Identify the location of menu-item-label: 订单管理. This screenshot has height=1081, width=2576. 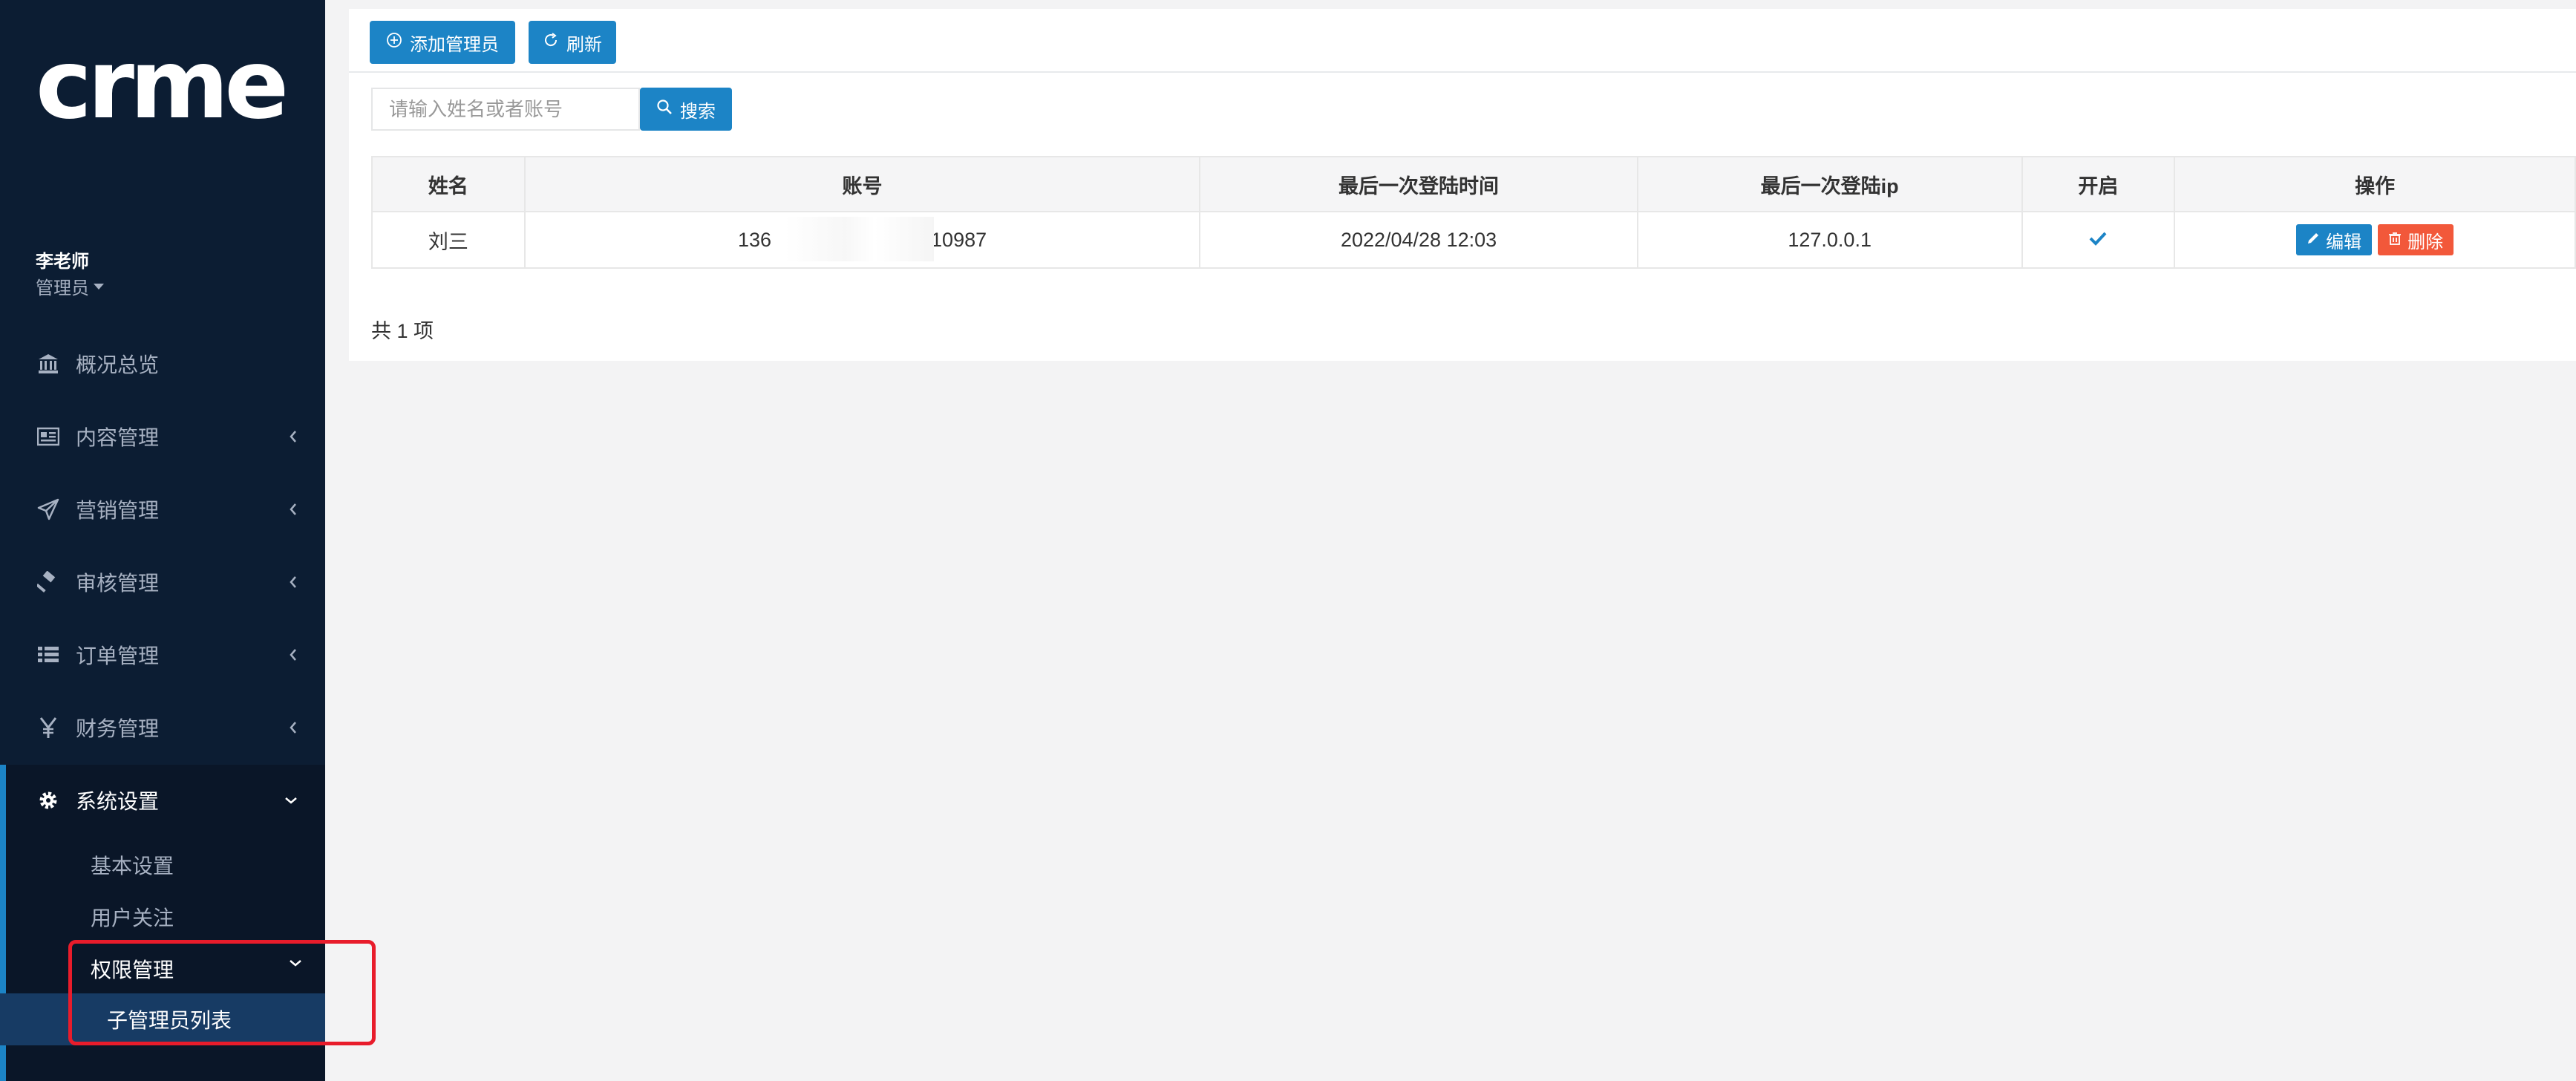
(118, 656).